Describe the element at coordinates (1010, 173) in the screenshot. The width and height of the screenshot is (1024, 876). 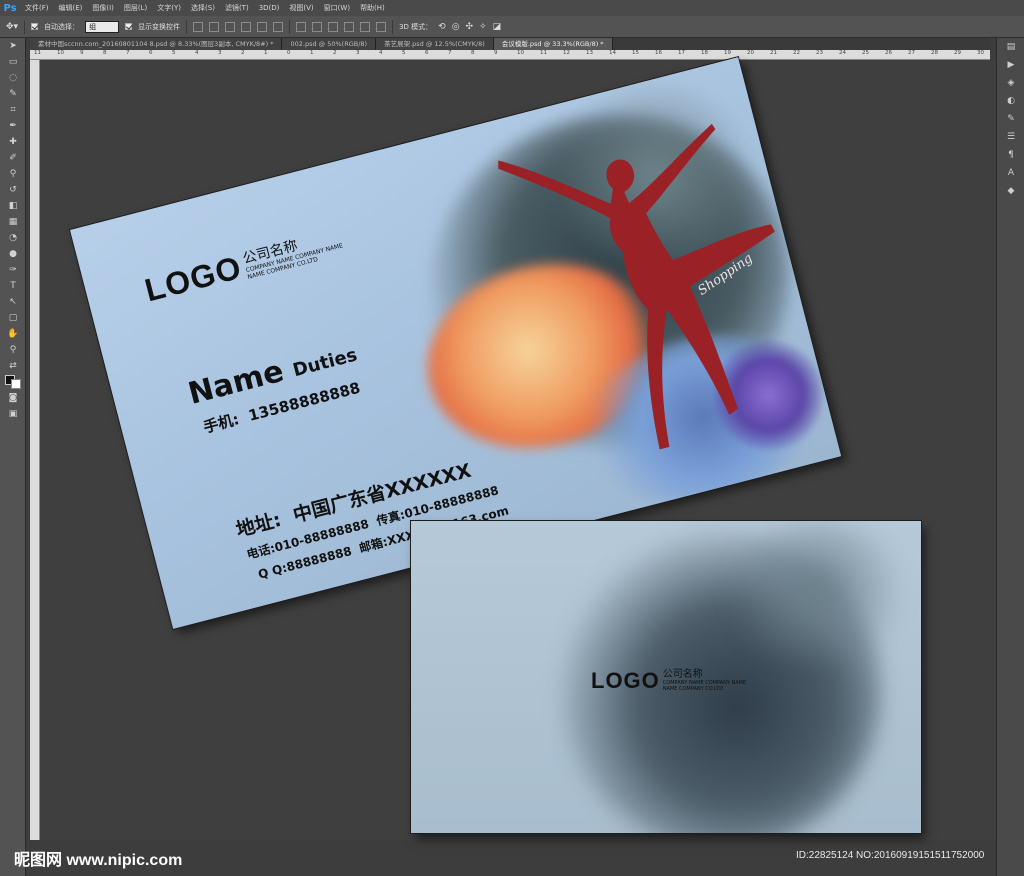
I see `character-panel-icon: A` at that location.